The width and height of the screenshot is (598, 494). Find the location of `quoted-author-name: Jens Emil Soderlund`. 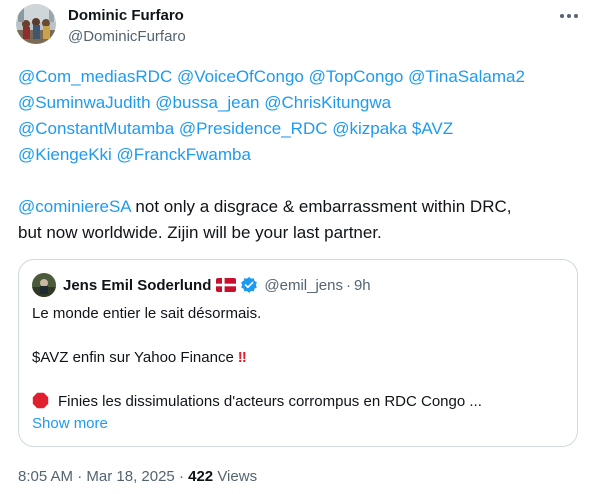

quoted-author-name: Jens Emil Soderlund is located at coordinates (137, 285).